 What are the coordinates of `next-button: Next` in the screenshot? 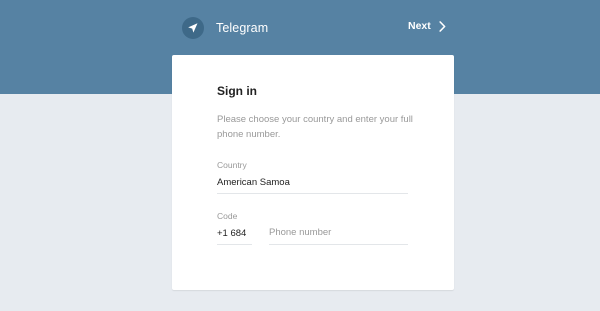 It's located at (427, 26).